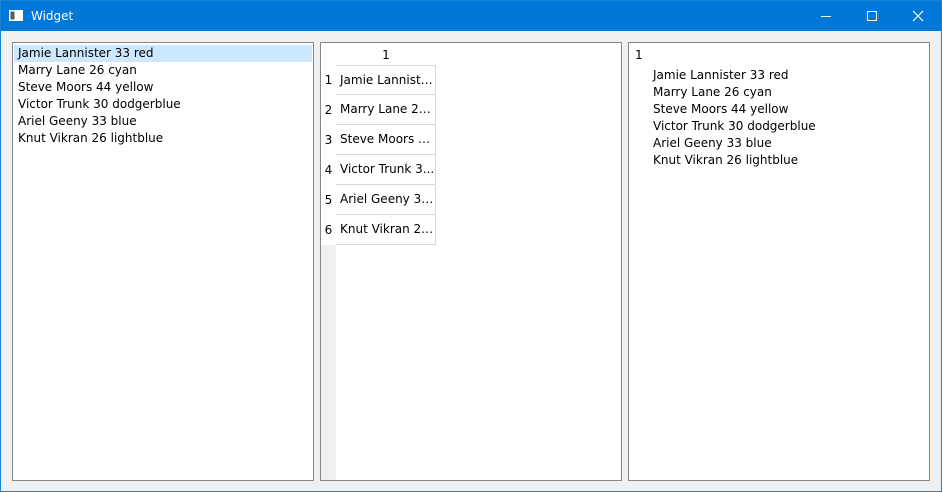  What do you see at coordinates (52, 16) in the screenshot?
I see `window-title: Widget` at bounding box center [52, 16].